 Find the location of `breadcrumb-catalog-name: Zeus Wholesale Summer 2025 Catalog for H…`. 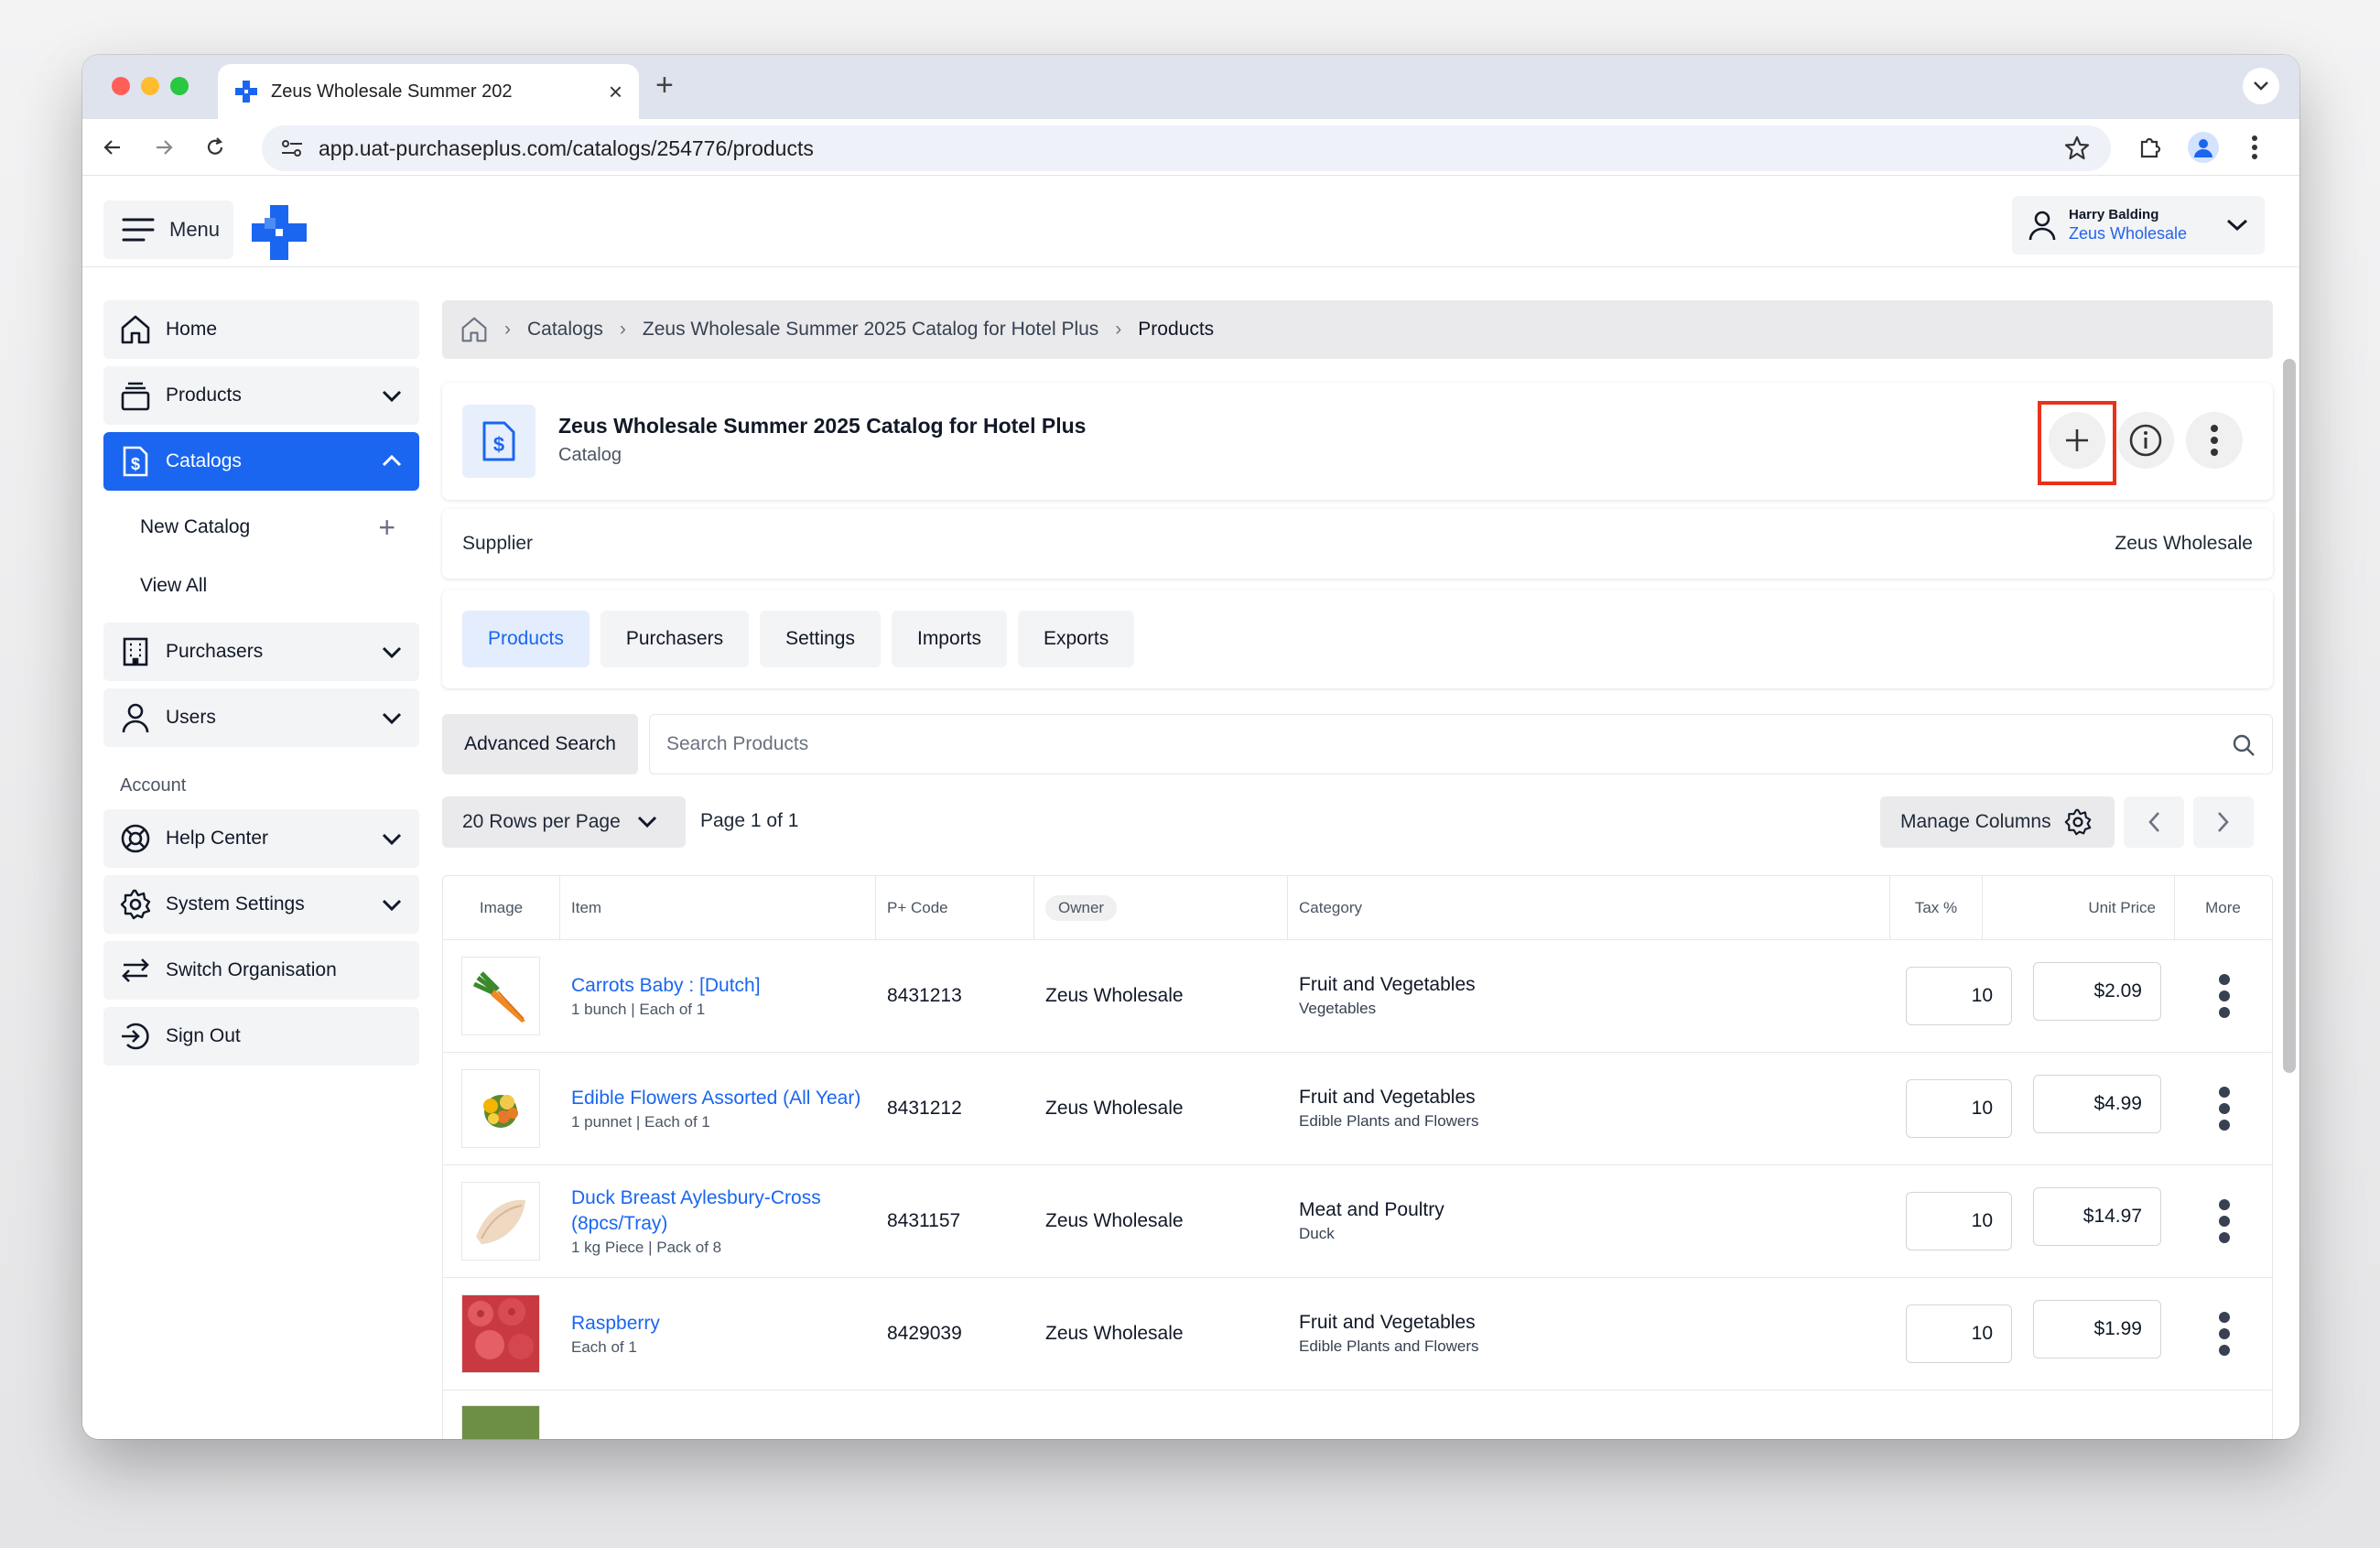

breadcrumb-catalog-name: Zeus Wholesale Summer 2025 Catalog for H… is located at coordinates (870, 330).